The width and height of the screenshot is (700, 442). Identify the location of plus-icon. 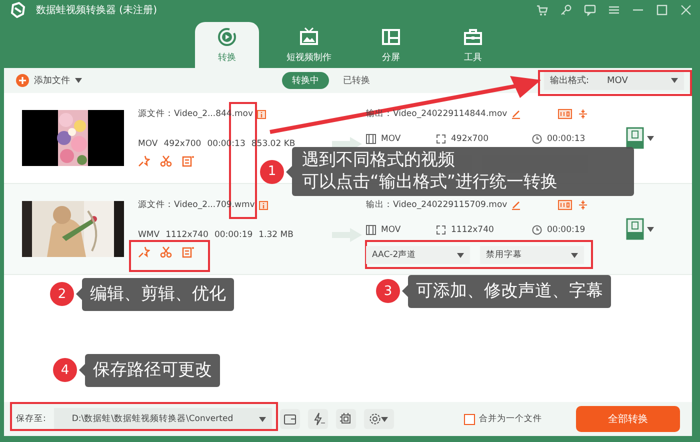
(22, 80).